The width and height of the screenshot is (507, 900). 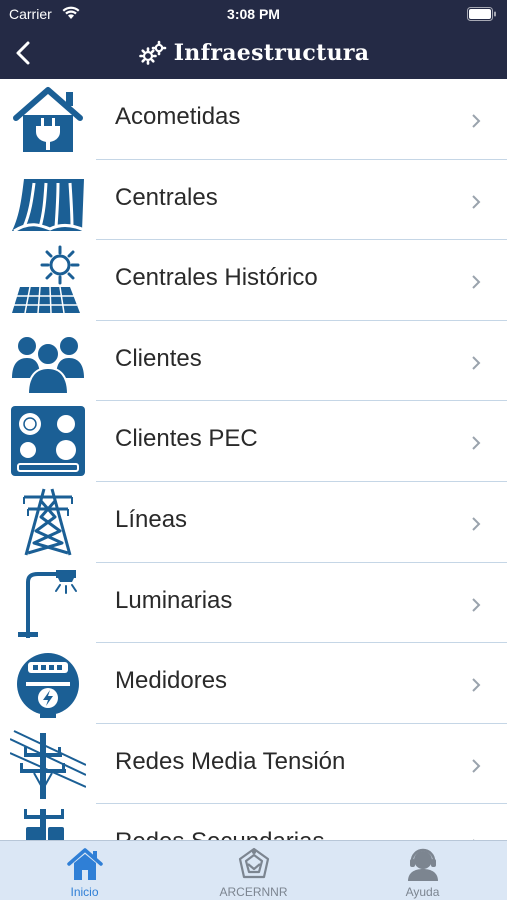 What do you see at coordinates (253, 522) in the screenshot?
I see `list-item-lineas: Líneas` at bounding box center [253, 522].